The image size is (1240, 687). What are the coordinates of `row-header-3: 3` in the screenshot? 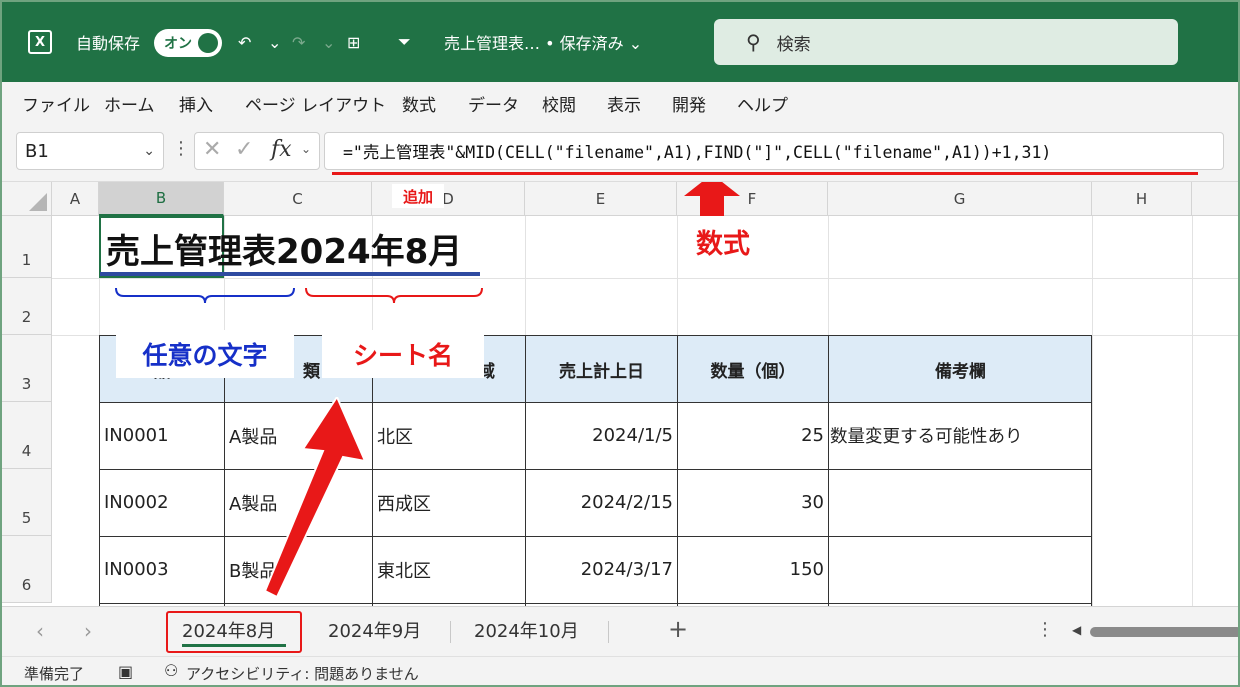 It's located at (27, 368).